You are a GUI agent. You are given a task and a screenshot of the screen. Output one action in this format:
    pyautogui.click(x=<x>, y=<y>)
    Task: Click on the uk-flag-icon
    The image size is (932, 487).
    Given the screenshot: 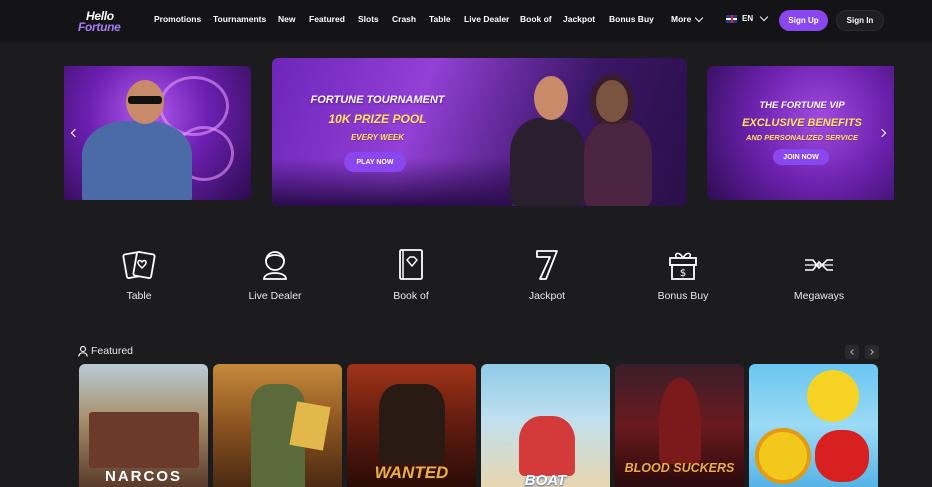 What is the action you would take?
    pyautogui.click(x=731, y=18)
    